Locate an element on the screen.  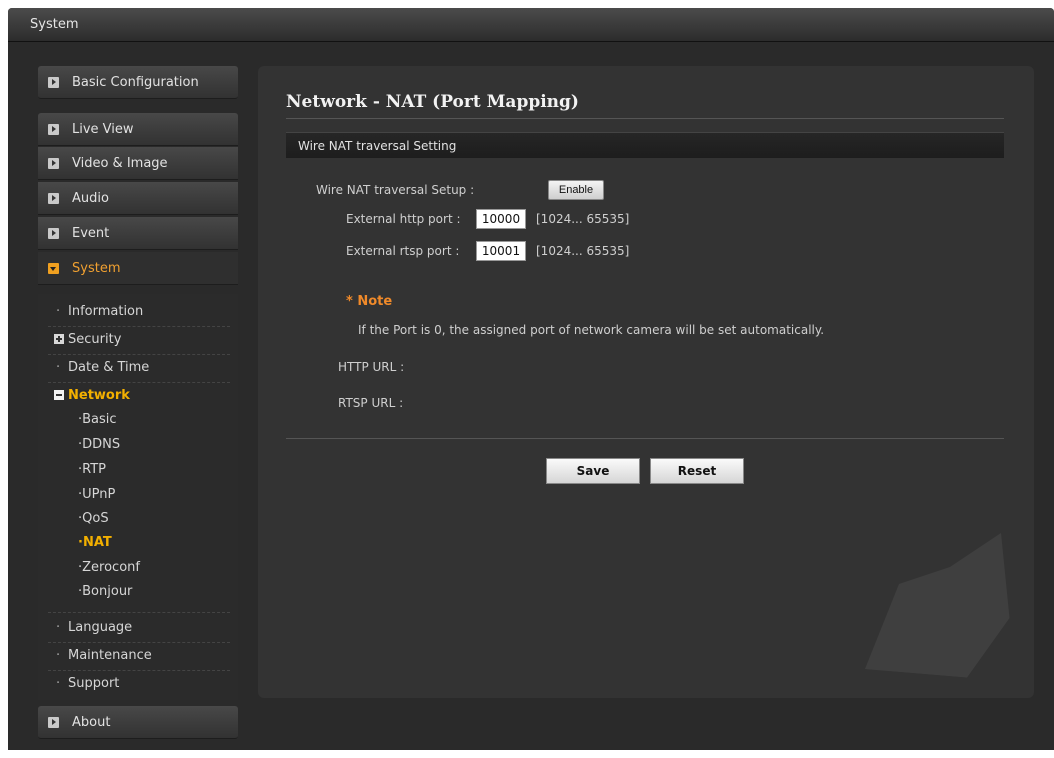
page-title: Network - NAT (Port Mapping) is located at coordinates (432, 102).